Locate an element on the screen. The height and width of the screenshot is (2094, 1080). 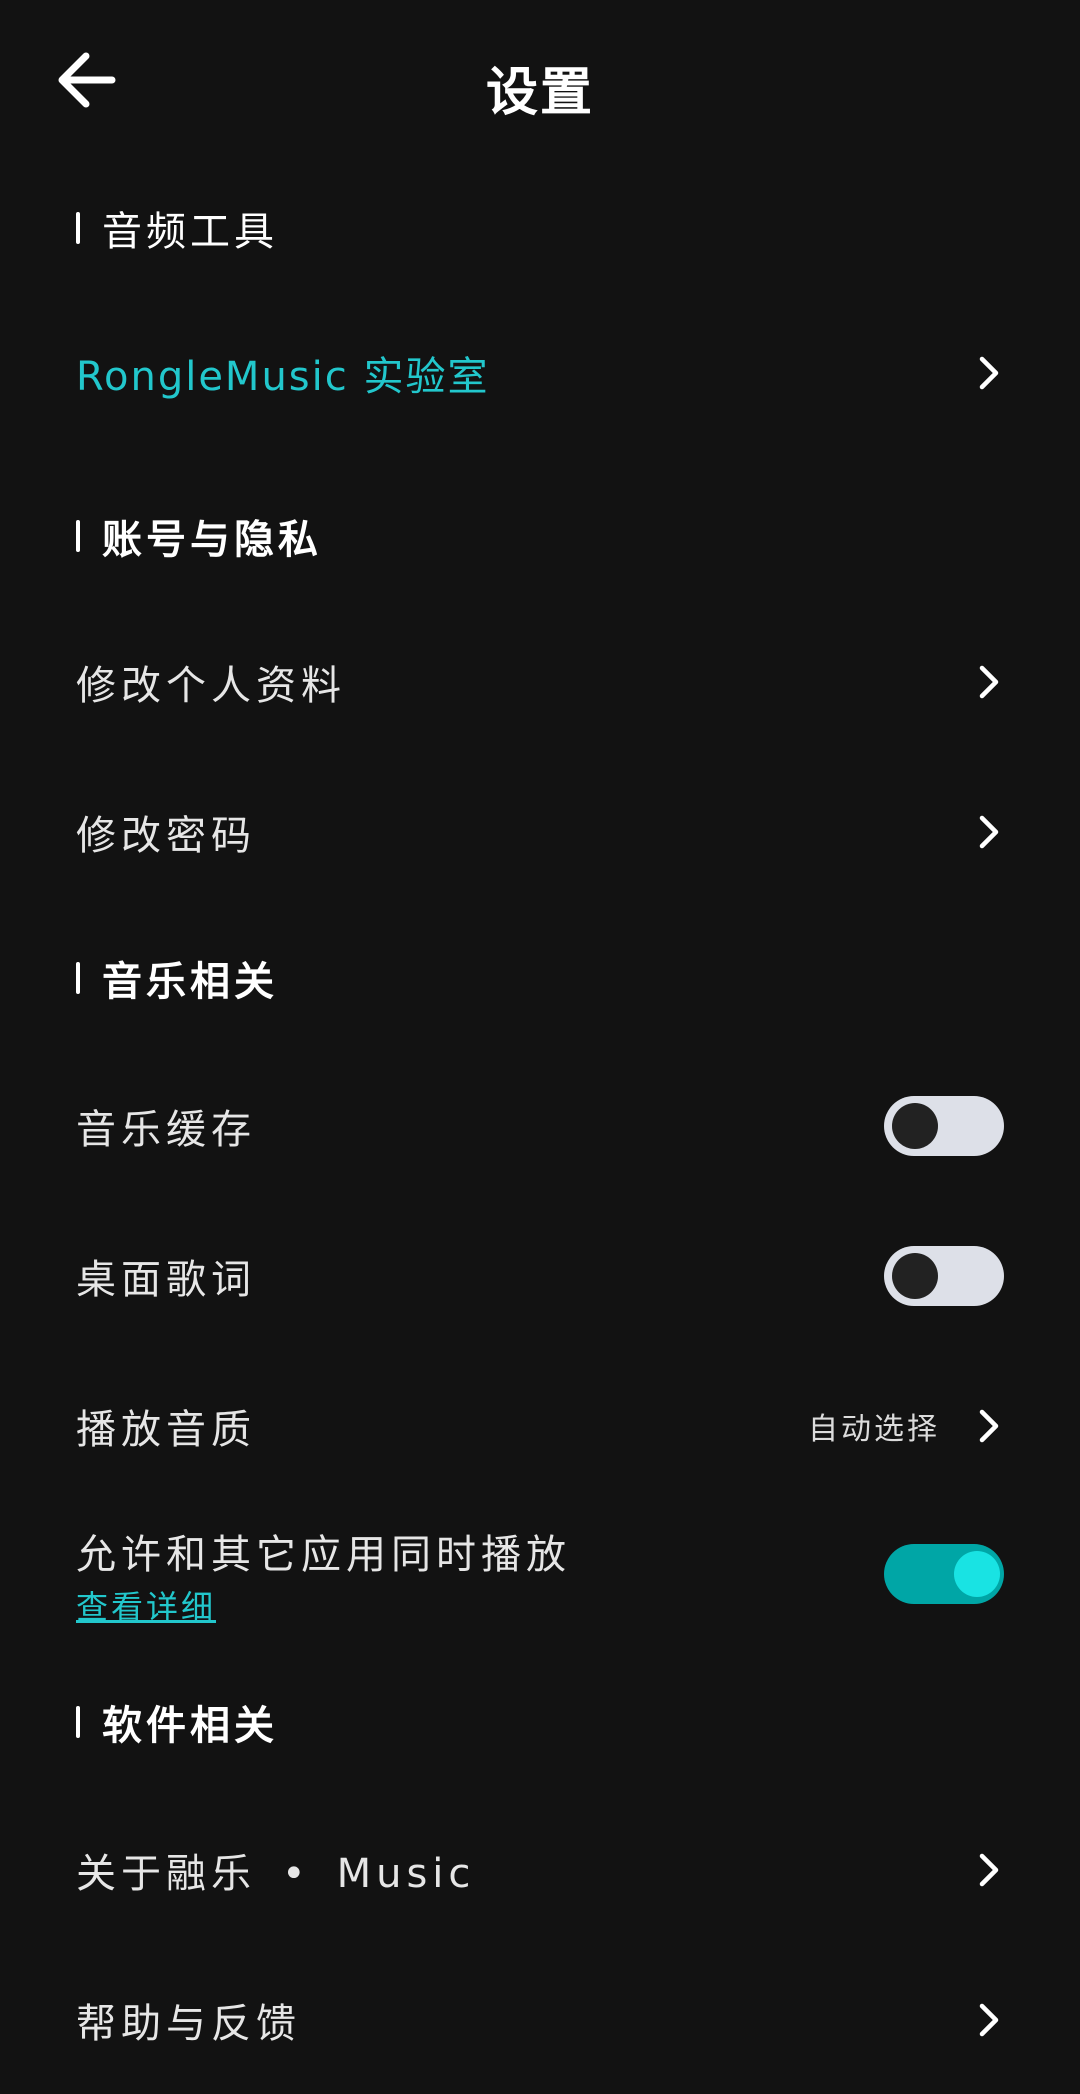
top-bar: 设置 is located at coordinates (540, 85).